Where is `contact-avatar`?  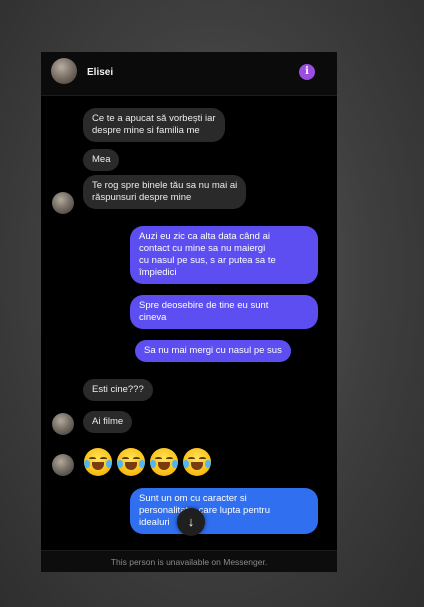
contact-avatar is located at coordinates (64, 71).